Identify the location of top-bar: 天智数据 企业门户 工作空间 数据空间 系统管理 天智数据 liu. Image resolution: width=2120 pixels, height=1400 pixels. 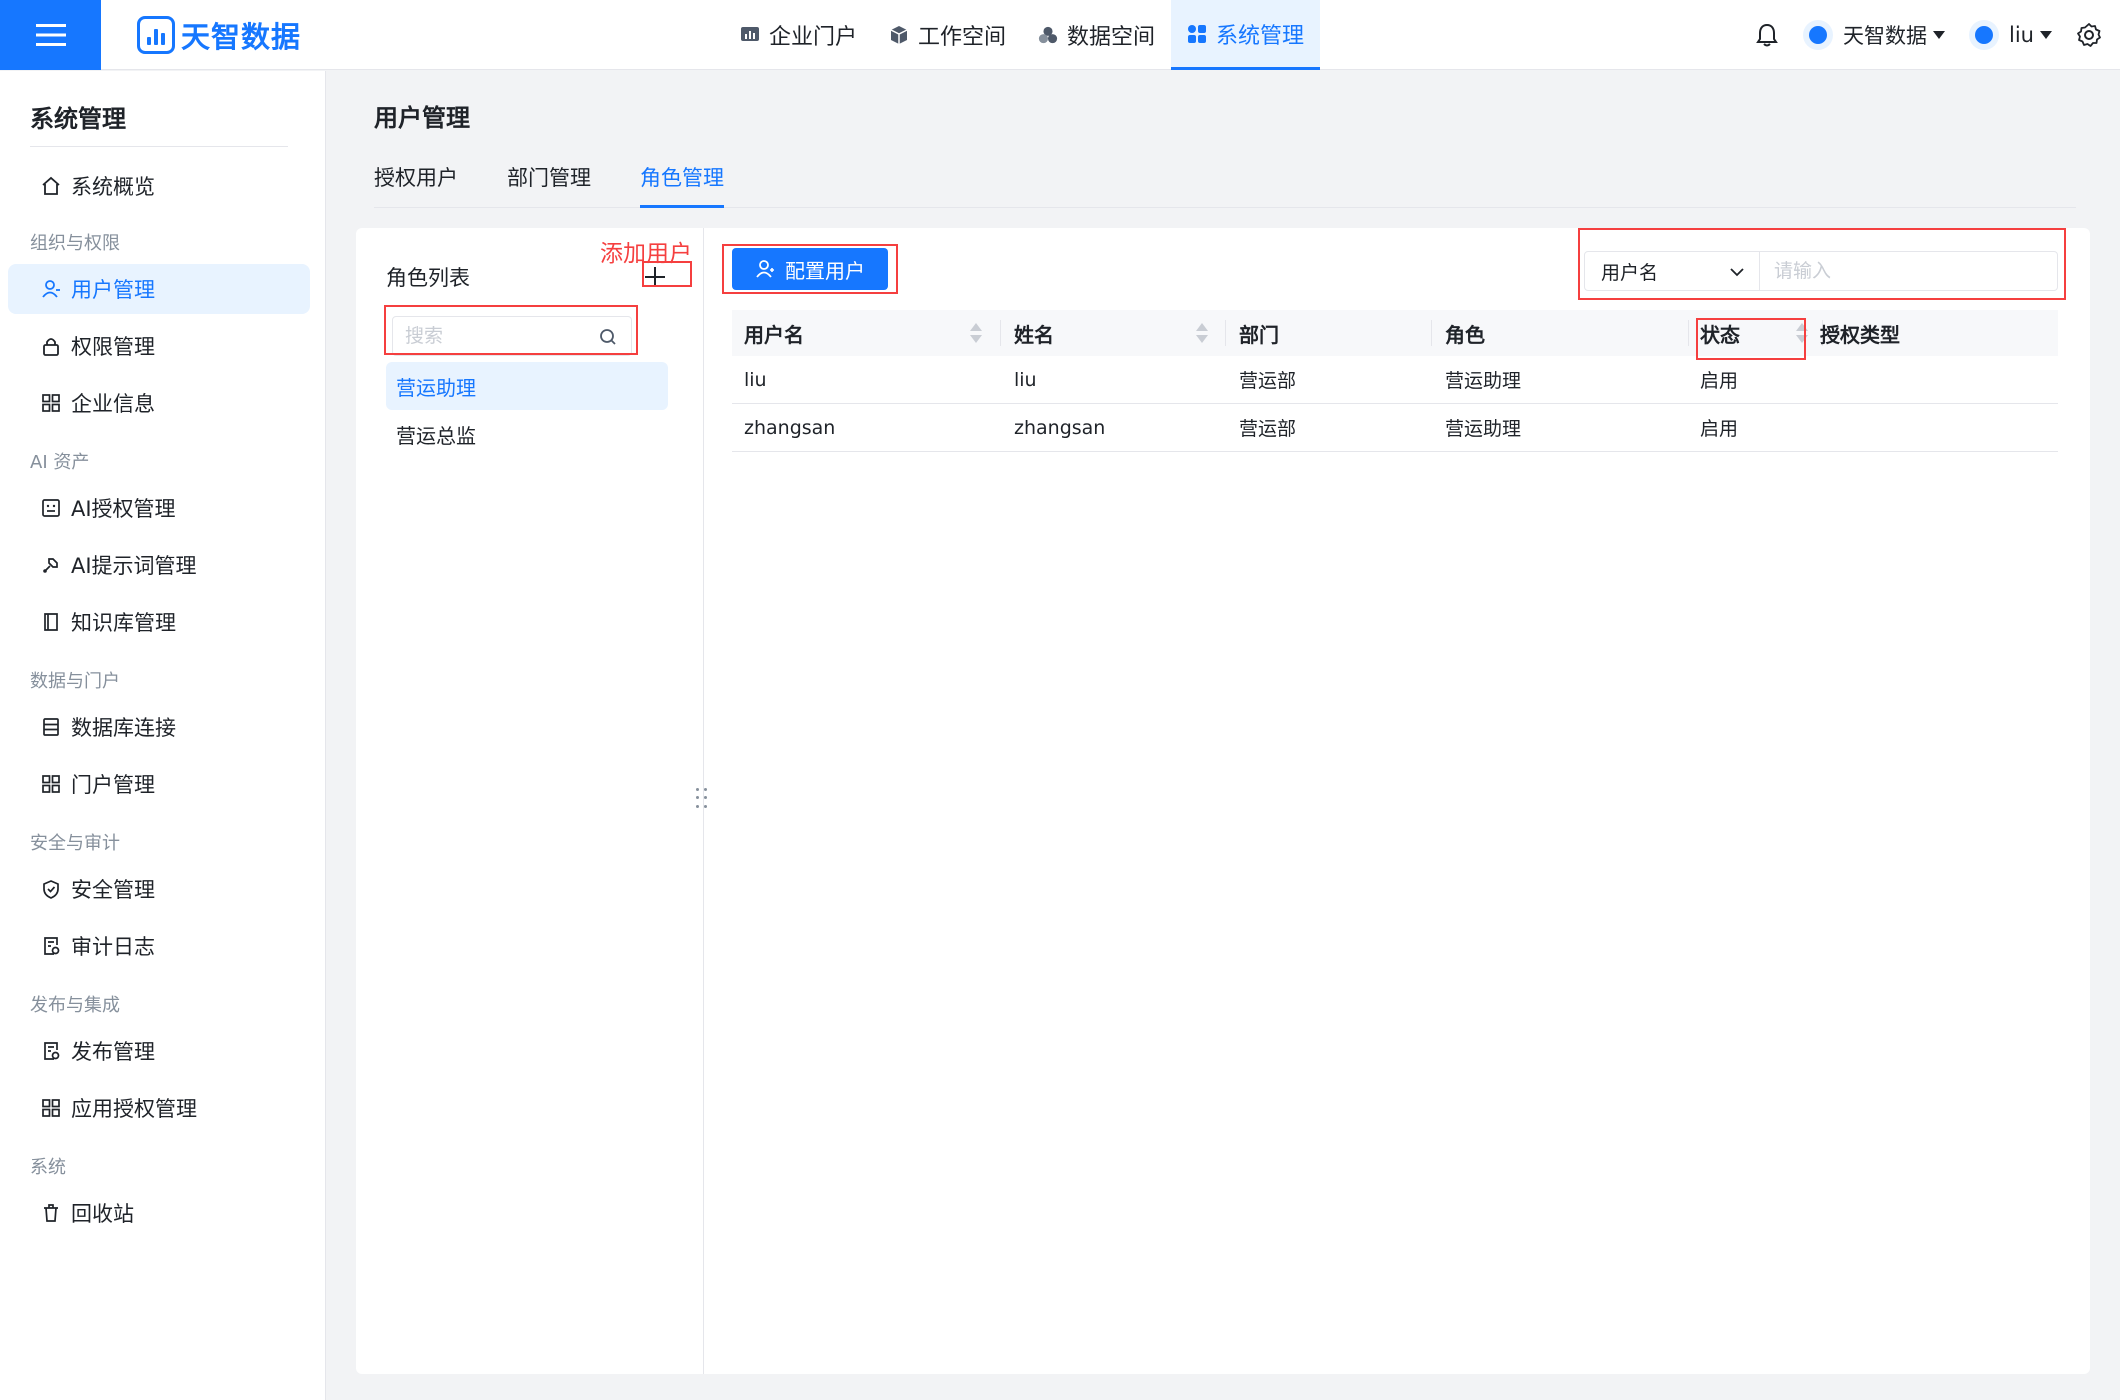
(1060, 35).